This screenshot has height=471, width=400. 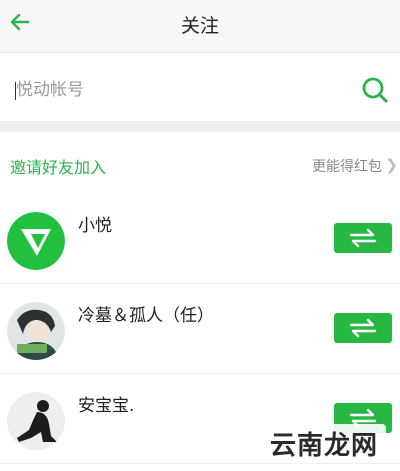 What do you see at coordinates (200, 127) in the screenshot?
I see `section-divider` at bounding box center [200, 127].